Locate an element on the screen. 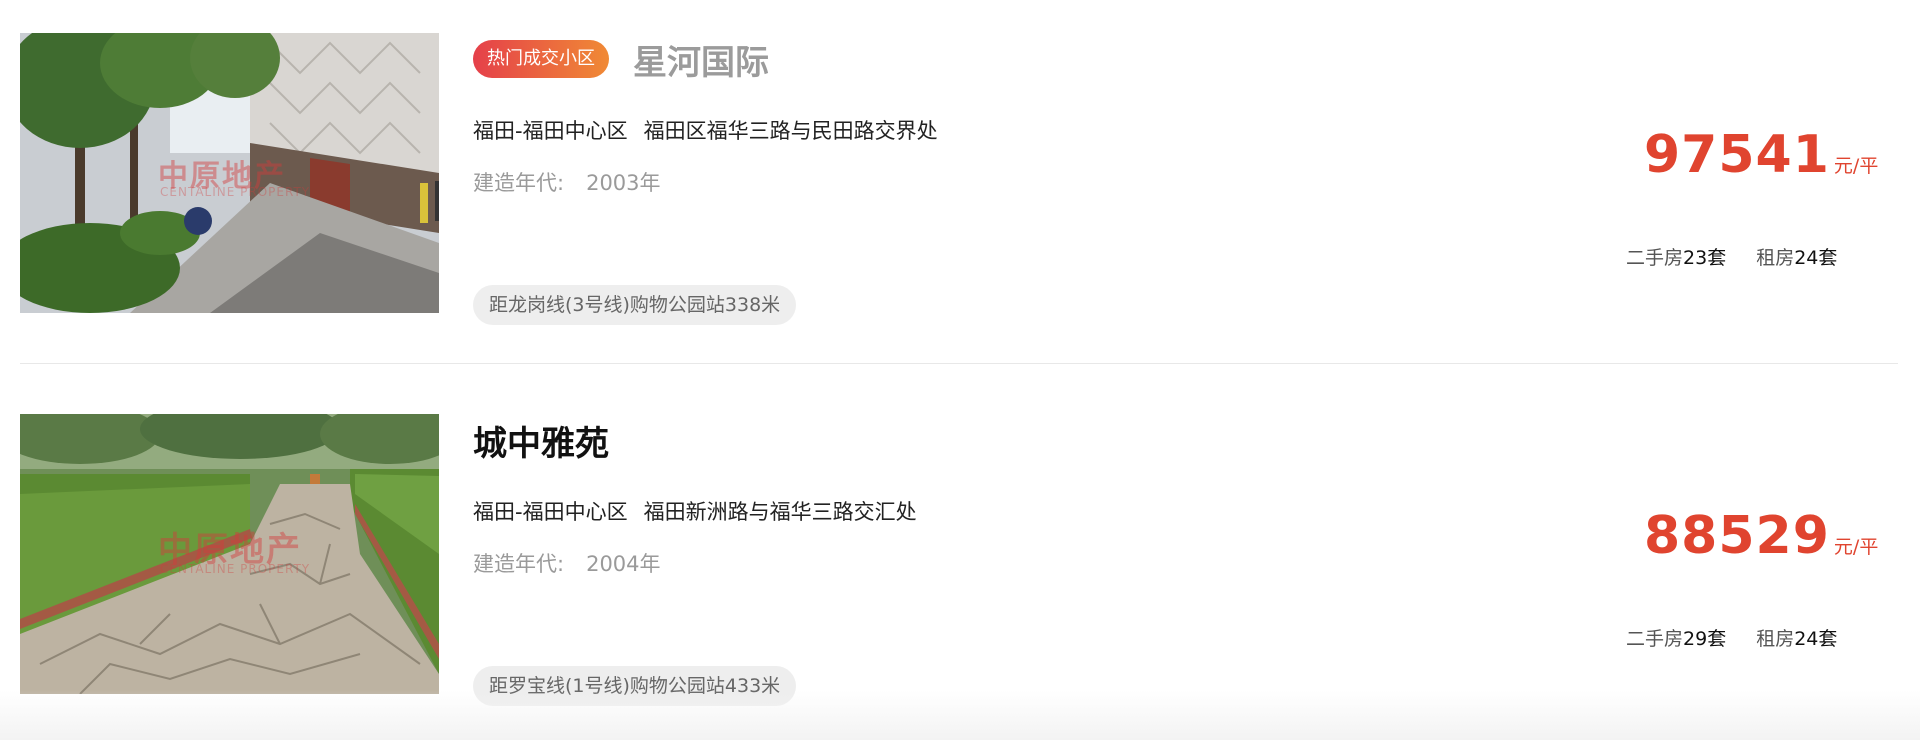 The height and width of the screenshot is (740, 1920). subway-distance-tag: 距罗宝线(1号线)购物公园站433米 is located at coordinates (635, 686).